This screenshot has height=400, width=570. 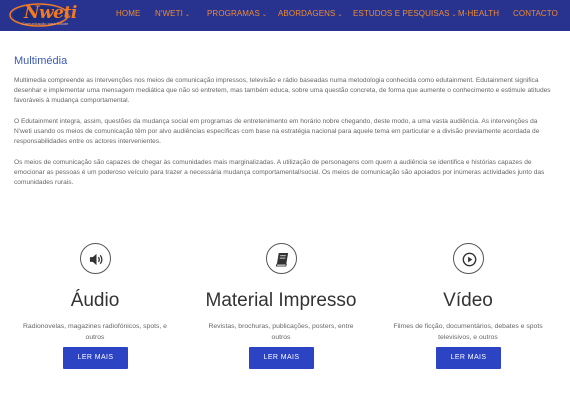 I want to click on nav-abordagens: ABORDAGENS ⌄, so click(x=310, y=13).